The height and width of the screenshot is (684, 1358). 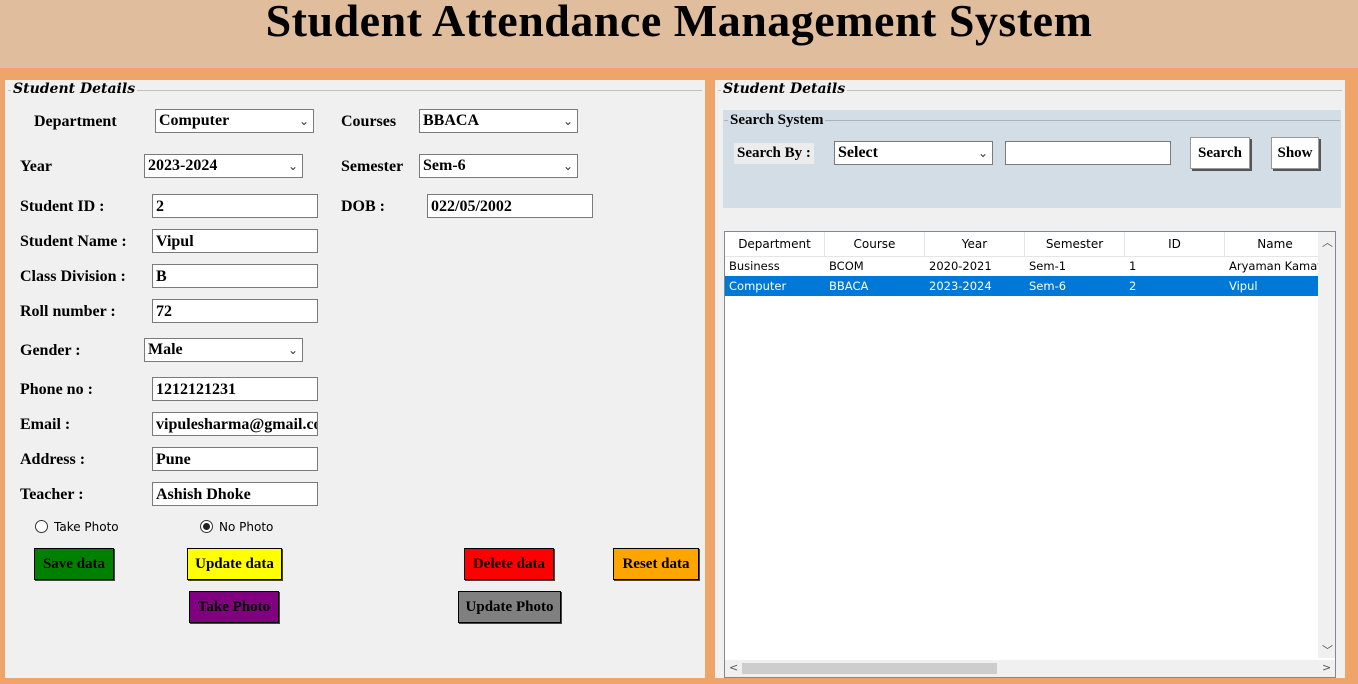 I want to click on search-by-label: Search By :, so click(x=774, y=153).